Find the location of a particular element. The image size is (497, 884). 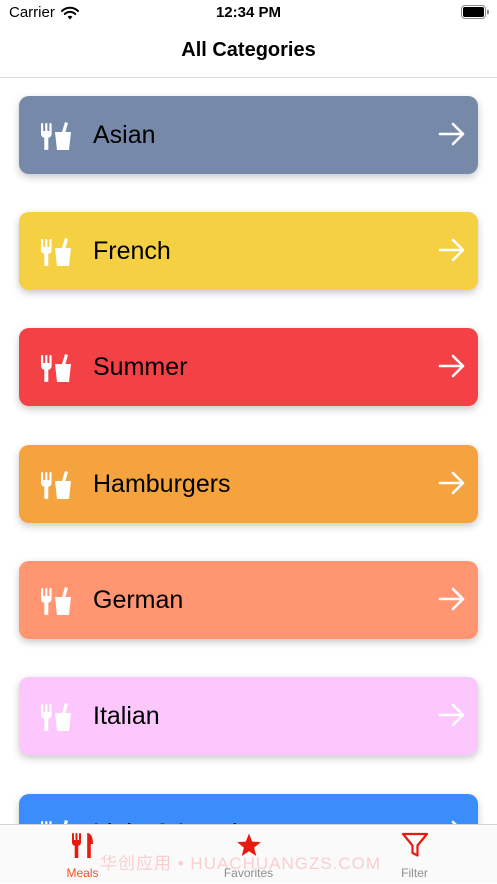

category-label: Summer is located at coordinates (140, 367).